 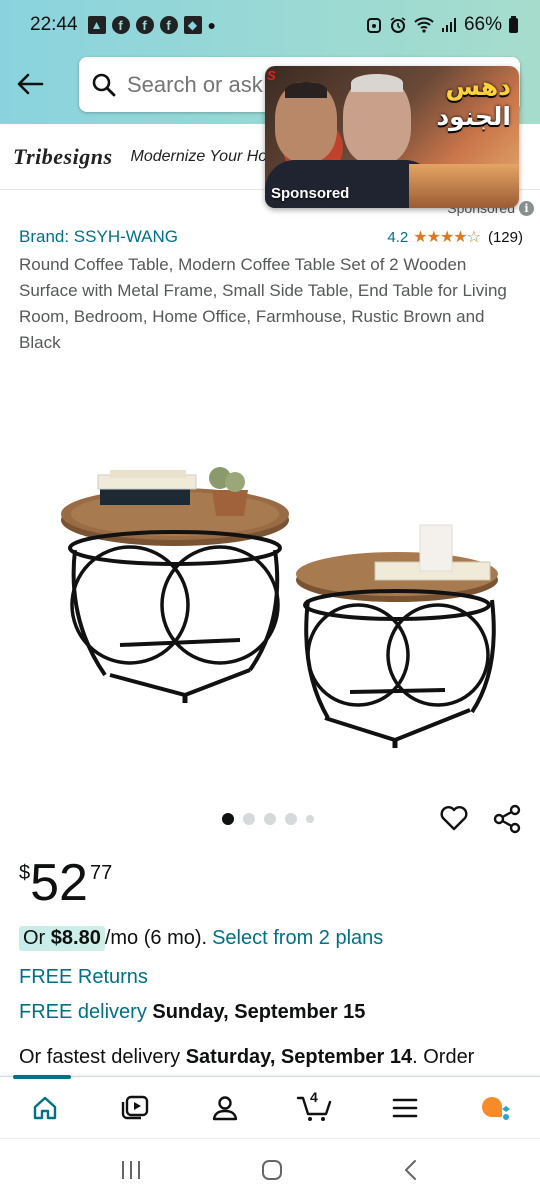 I want to click on status-left: 22:44 ▲ f f f ◆ ●, so click(x=123, y=25).